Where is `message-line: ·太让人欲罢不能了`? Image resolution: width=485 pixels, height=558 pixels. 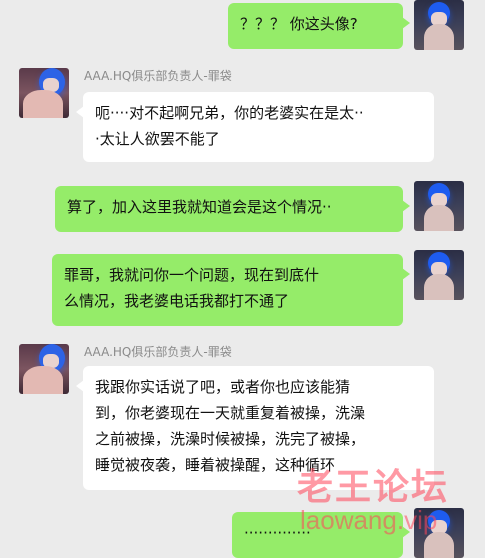
message-line: ·太让人欲罢不能了 is located at coordinates (157, 139).